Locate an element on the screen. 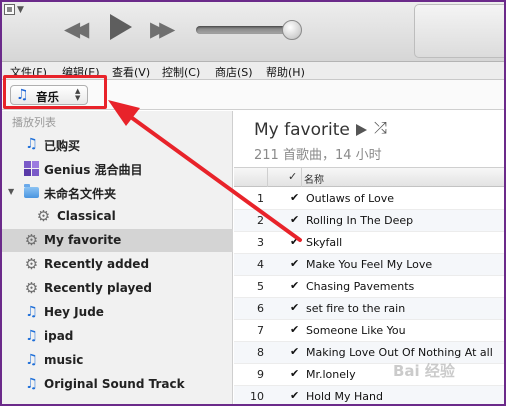 The height and width of the screenshot is (406, 506). sidebar-item-music: ♫ music is located at coordinates (116, 360).